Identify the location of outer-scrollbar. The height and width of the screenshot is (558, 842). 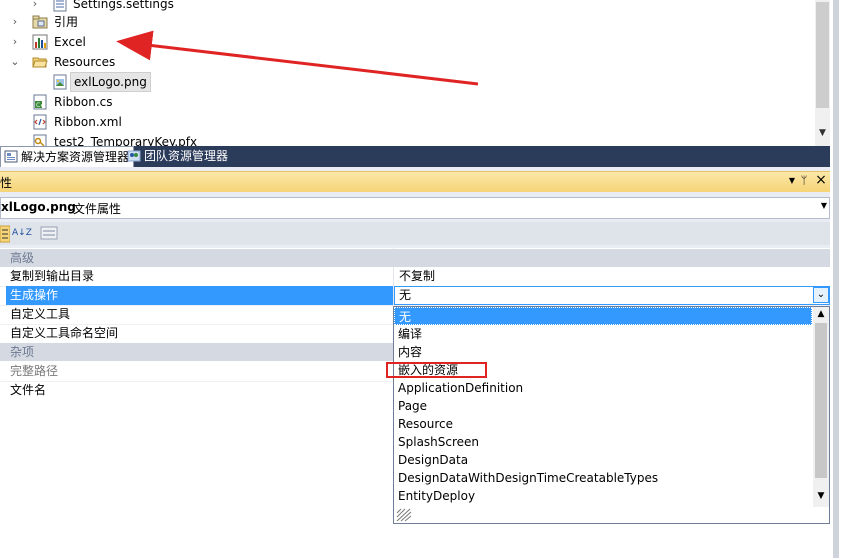
(836, 279).